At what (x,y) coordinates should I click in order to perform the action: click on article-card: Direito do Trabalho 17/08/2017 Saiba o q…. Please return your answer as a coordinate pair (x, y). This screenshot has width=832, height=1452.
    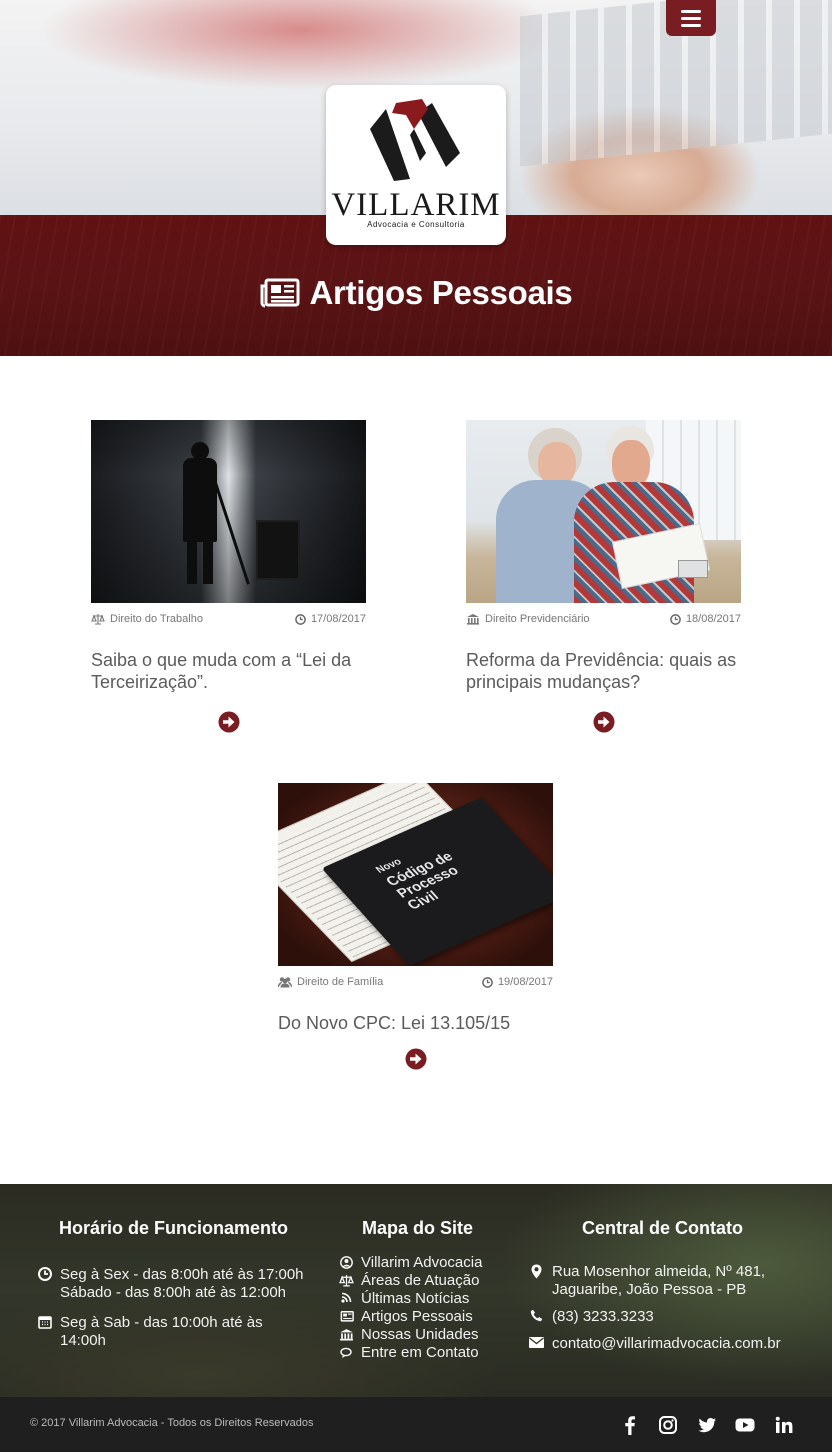
    Looking at the image, I should click on (228, 576).